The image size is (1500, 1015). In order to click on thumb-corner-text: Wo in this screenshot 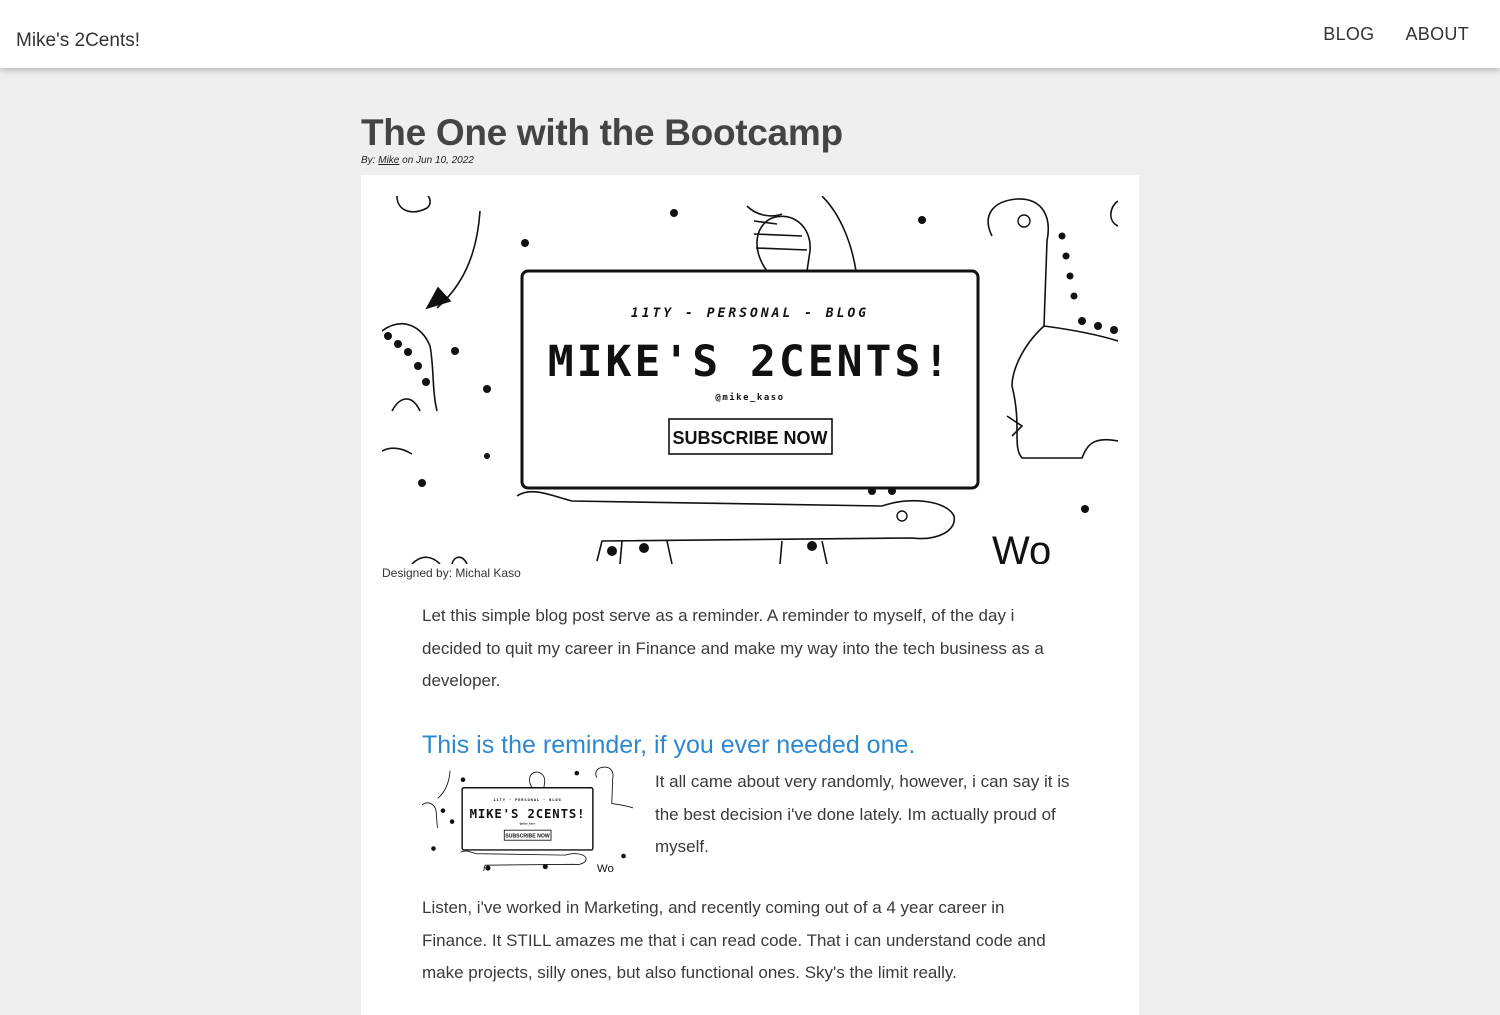, I will do `click(605, 867)`.